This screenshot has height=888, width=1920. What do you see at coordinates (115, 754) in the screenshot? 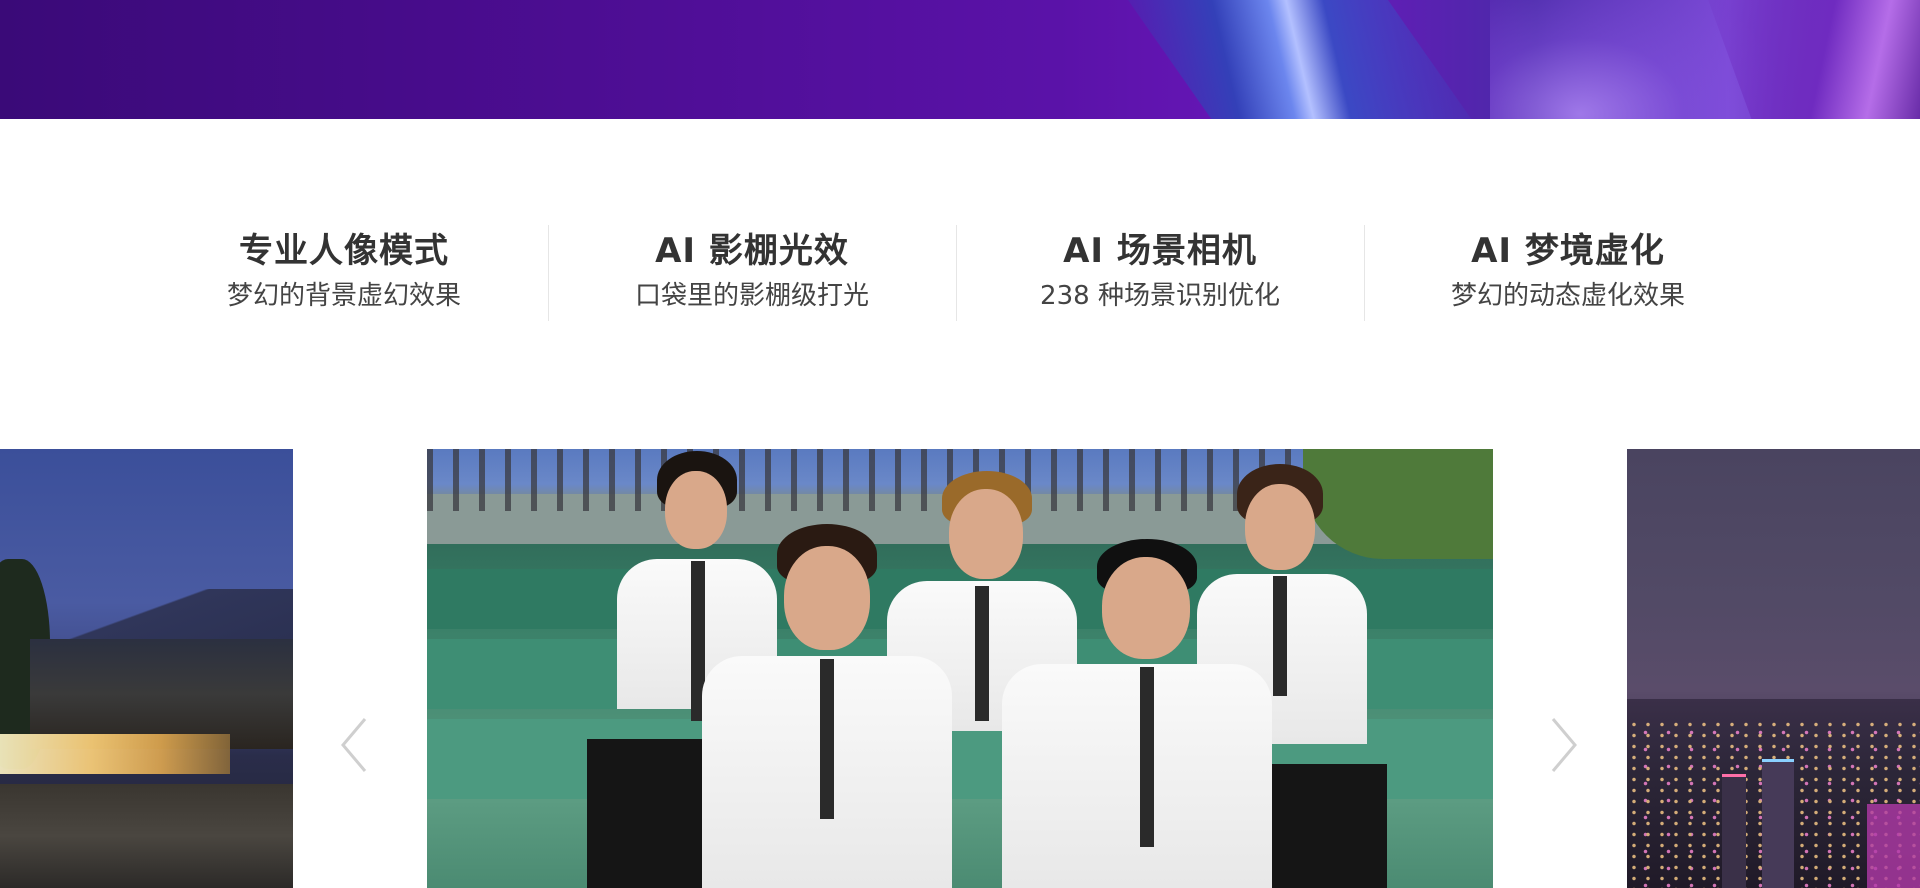
I see `photo-lights` at bounding box center [115, 754].